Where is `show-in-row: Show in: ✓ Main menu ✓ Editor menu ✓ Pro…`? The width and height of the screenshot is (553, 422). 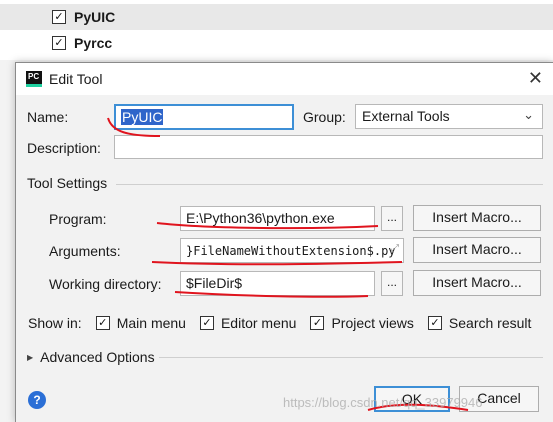
show-in-row: Show in: ✓ Main menu ✓ Editor menu ✓ Pro… is located at coordinates (279, 323).